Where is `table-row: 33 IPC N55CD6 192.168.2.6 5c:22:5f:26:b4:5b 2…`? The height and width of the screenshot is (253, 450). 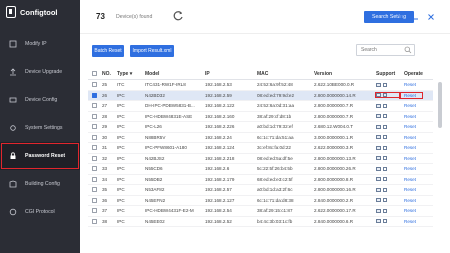
table-row: 33 IPC N55CD6 192.168.2.6 5c:22:5f:26:b4:5b 2… is located at coordinates (260, 169).